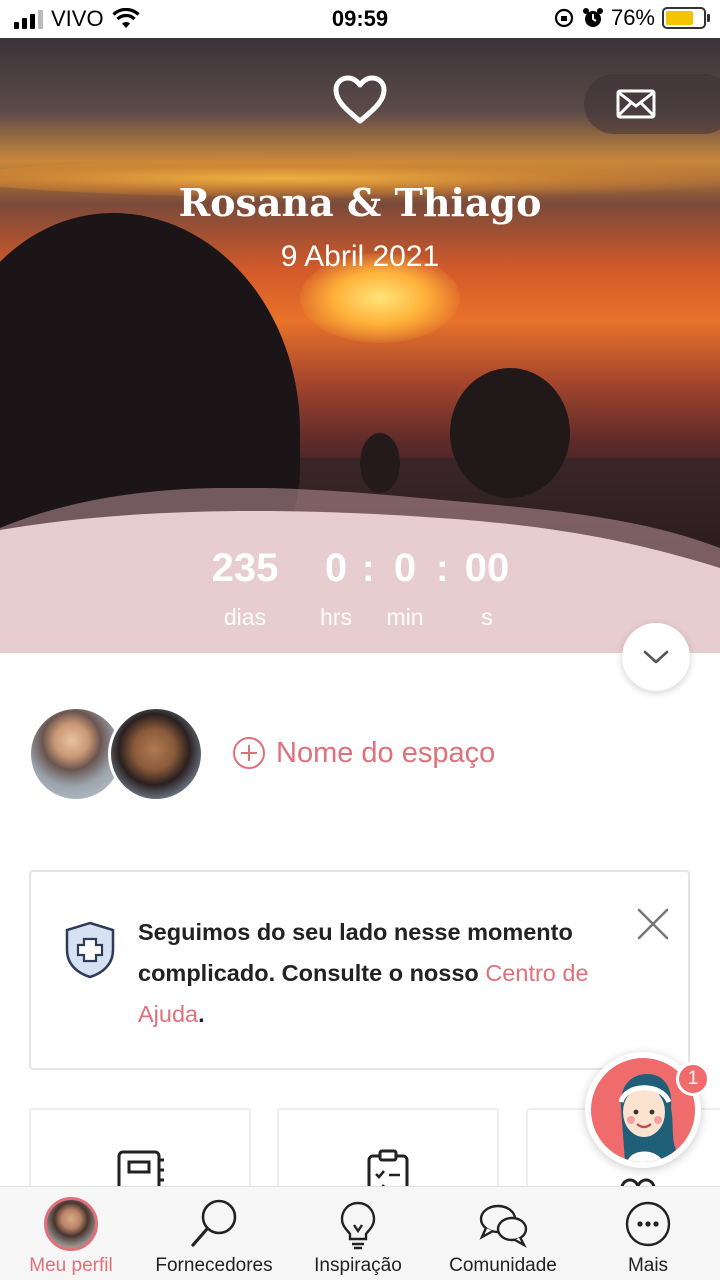 This screenshot has width=720, height=1280. What do you see at coordinates (336, 568) in the screenshot?
I see `countdown-hours: 0` at bounding box center [336, 568].